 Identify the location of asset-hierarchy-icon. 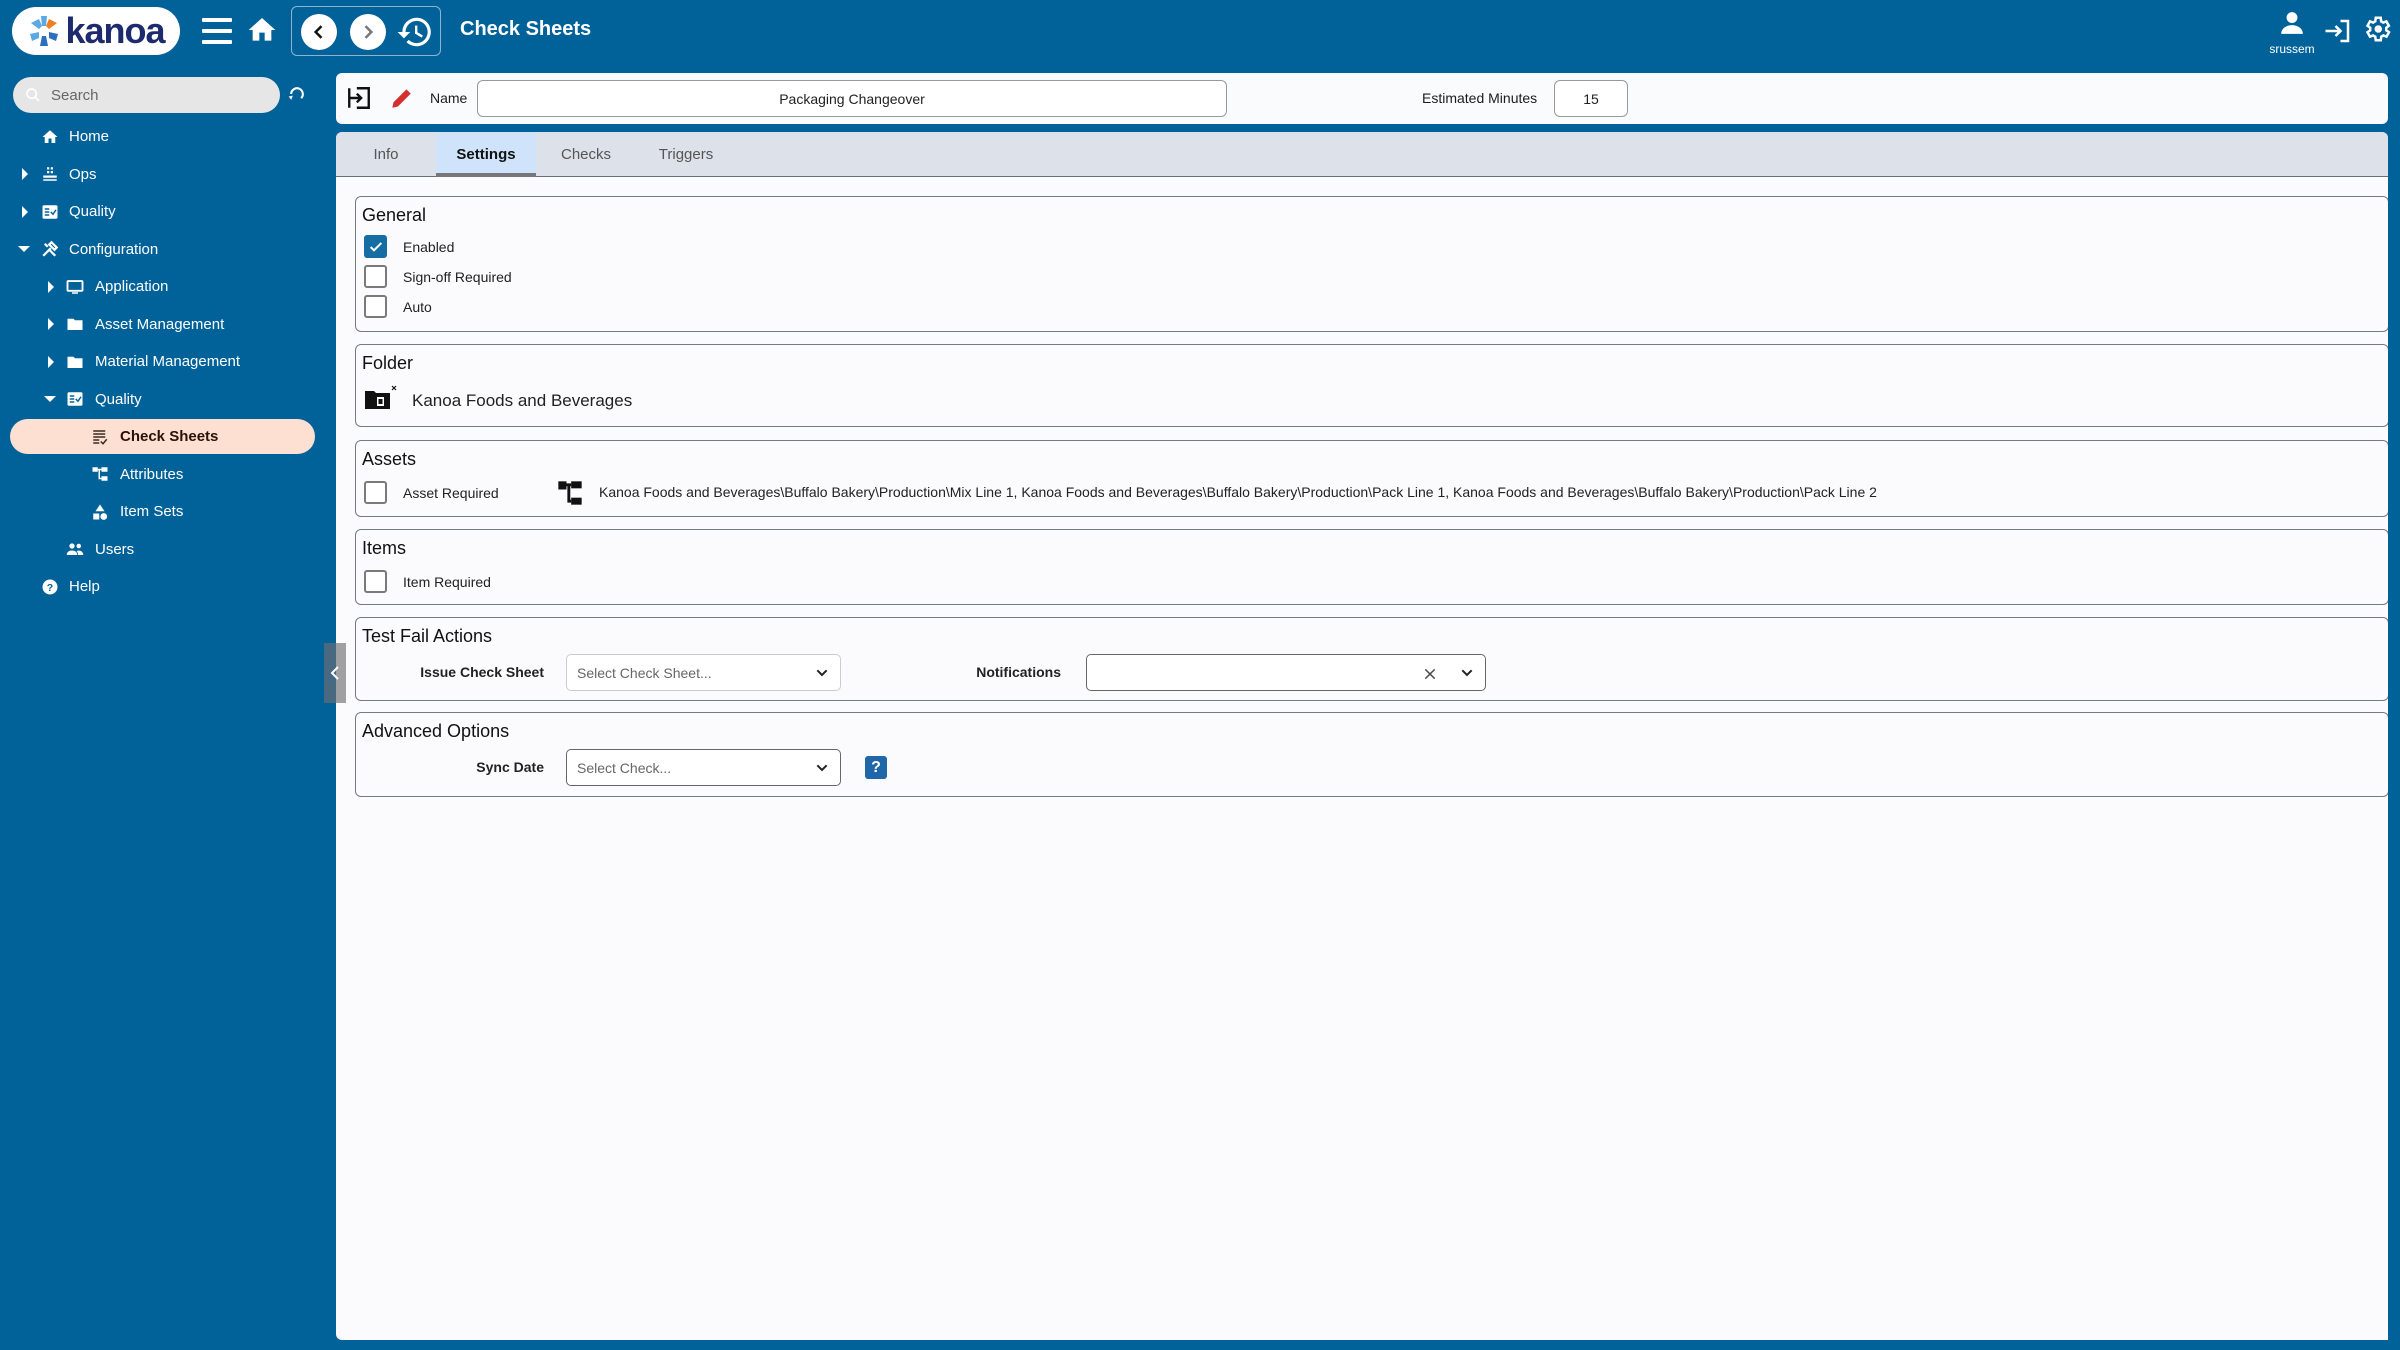
(570, 493).